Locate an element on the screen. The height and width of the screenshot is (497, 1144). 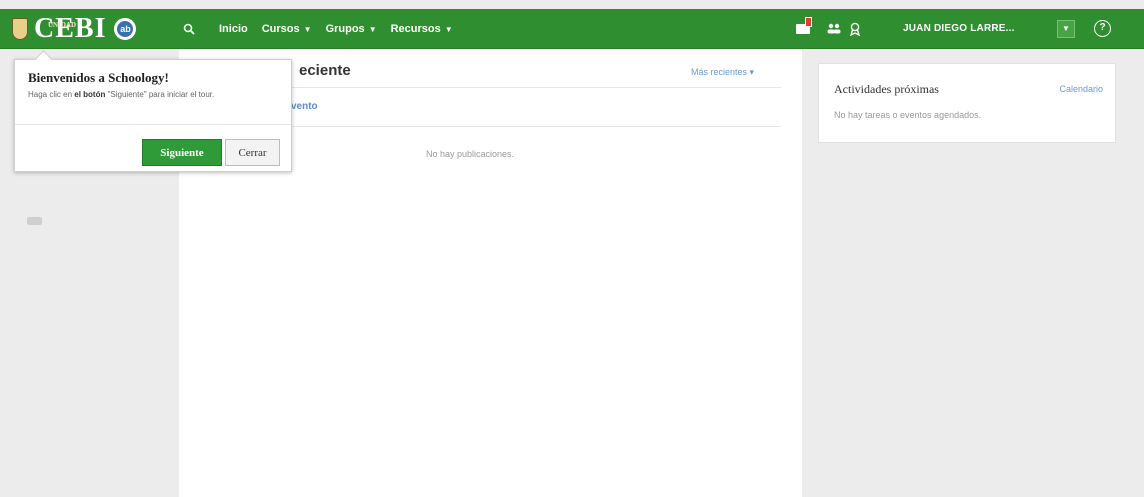
school-logo: UNIDAD EDUCATIVA CEBI ab is located at coordinates (74, 35).